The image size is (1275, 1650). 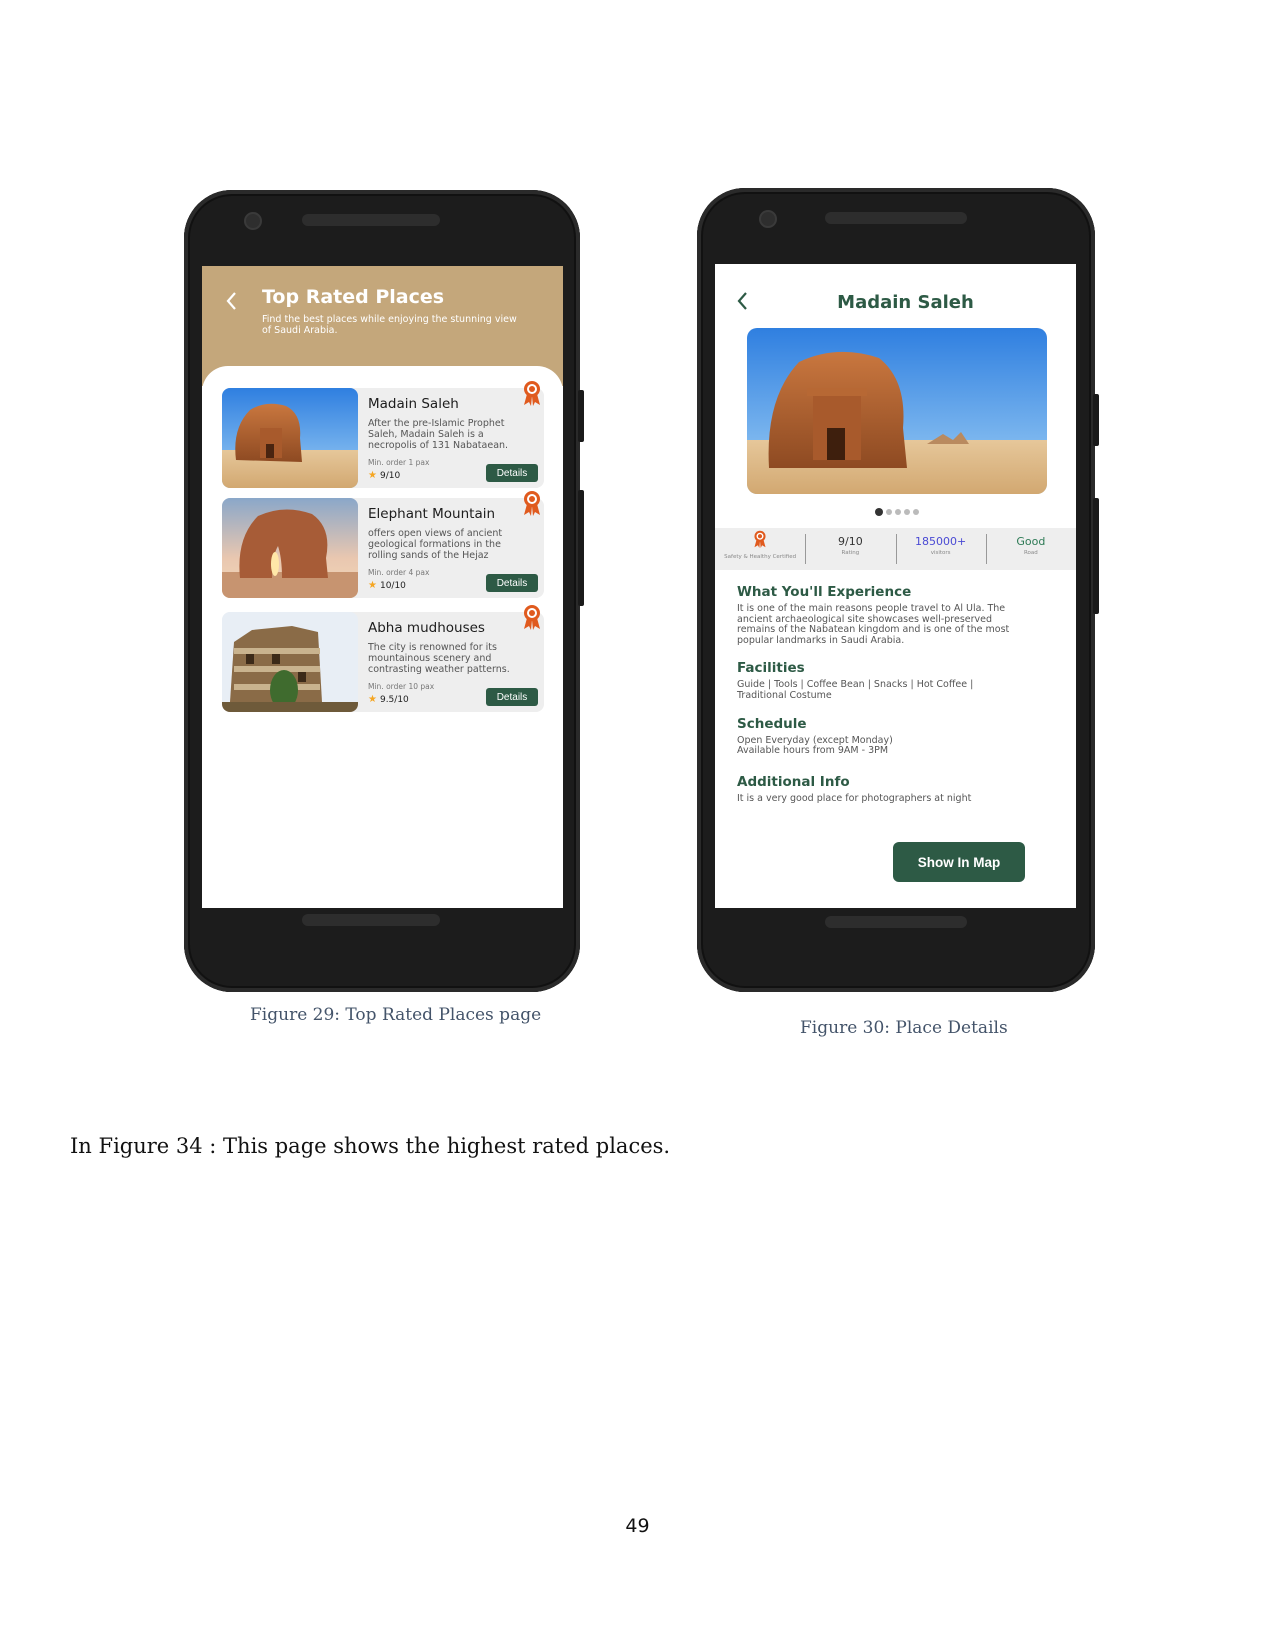 What do you see at coordinates (940, 549) in the screenshot?
I see `stat-visitors: 185000+ visitors` at bounding box center [940, 549].